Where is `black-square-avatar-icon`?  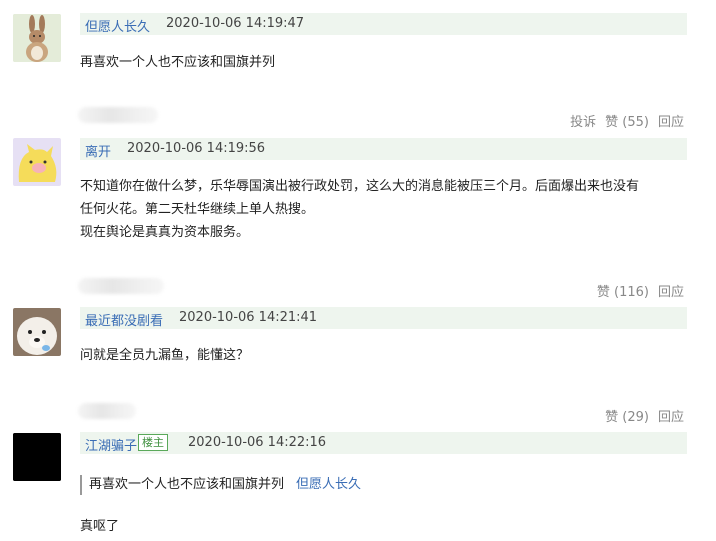 black-square-avatar-icon is located at coordinates (37, 457).